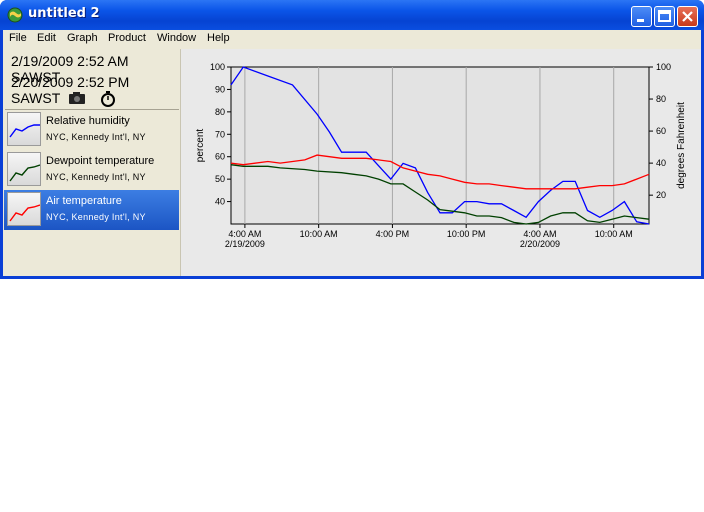 Image resolution: width=704 pixels, height=512 pixels. I want to click on y-tick-label-left: 70, so click(220, 134).